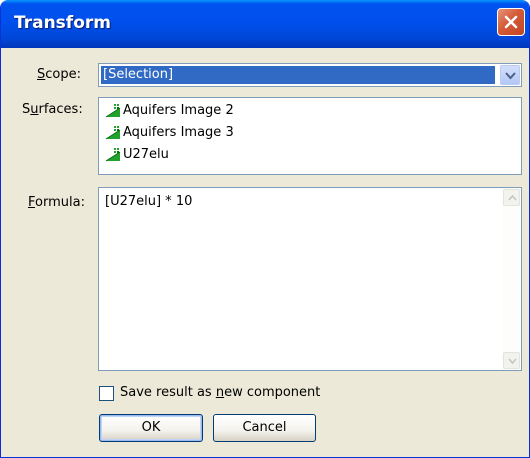 The height and width of the screenshot is (458, 530). I want to click on title-bar: Transform, so click(265, 24).